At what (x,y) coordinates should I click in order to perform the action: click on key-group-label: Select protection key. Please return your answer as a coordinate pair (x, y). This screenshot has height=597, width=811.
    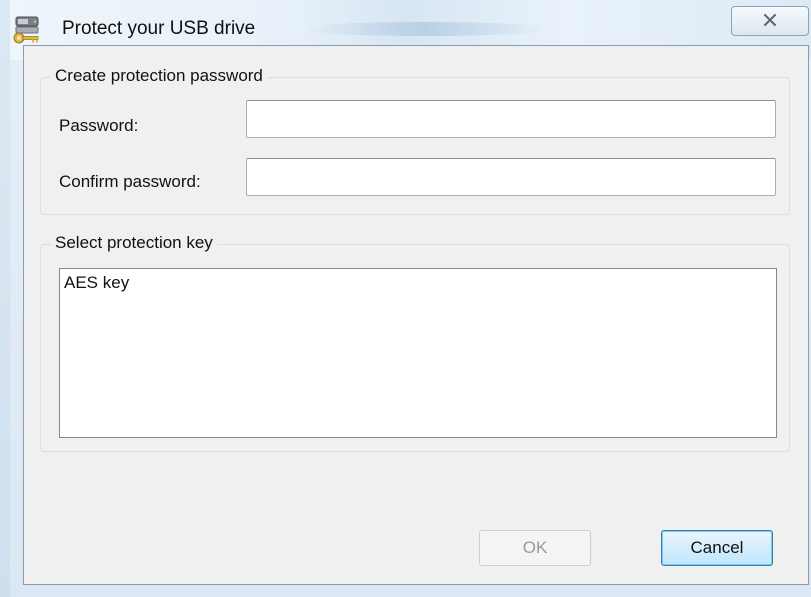
    Looking at the image, I should click on (134, 243).